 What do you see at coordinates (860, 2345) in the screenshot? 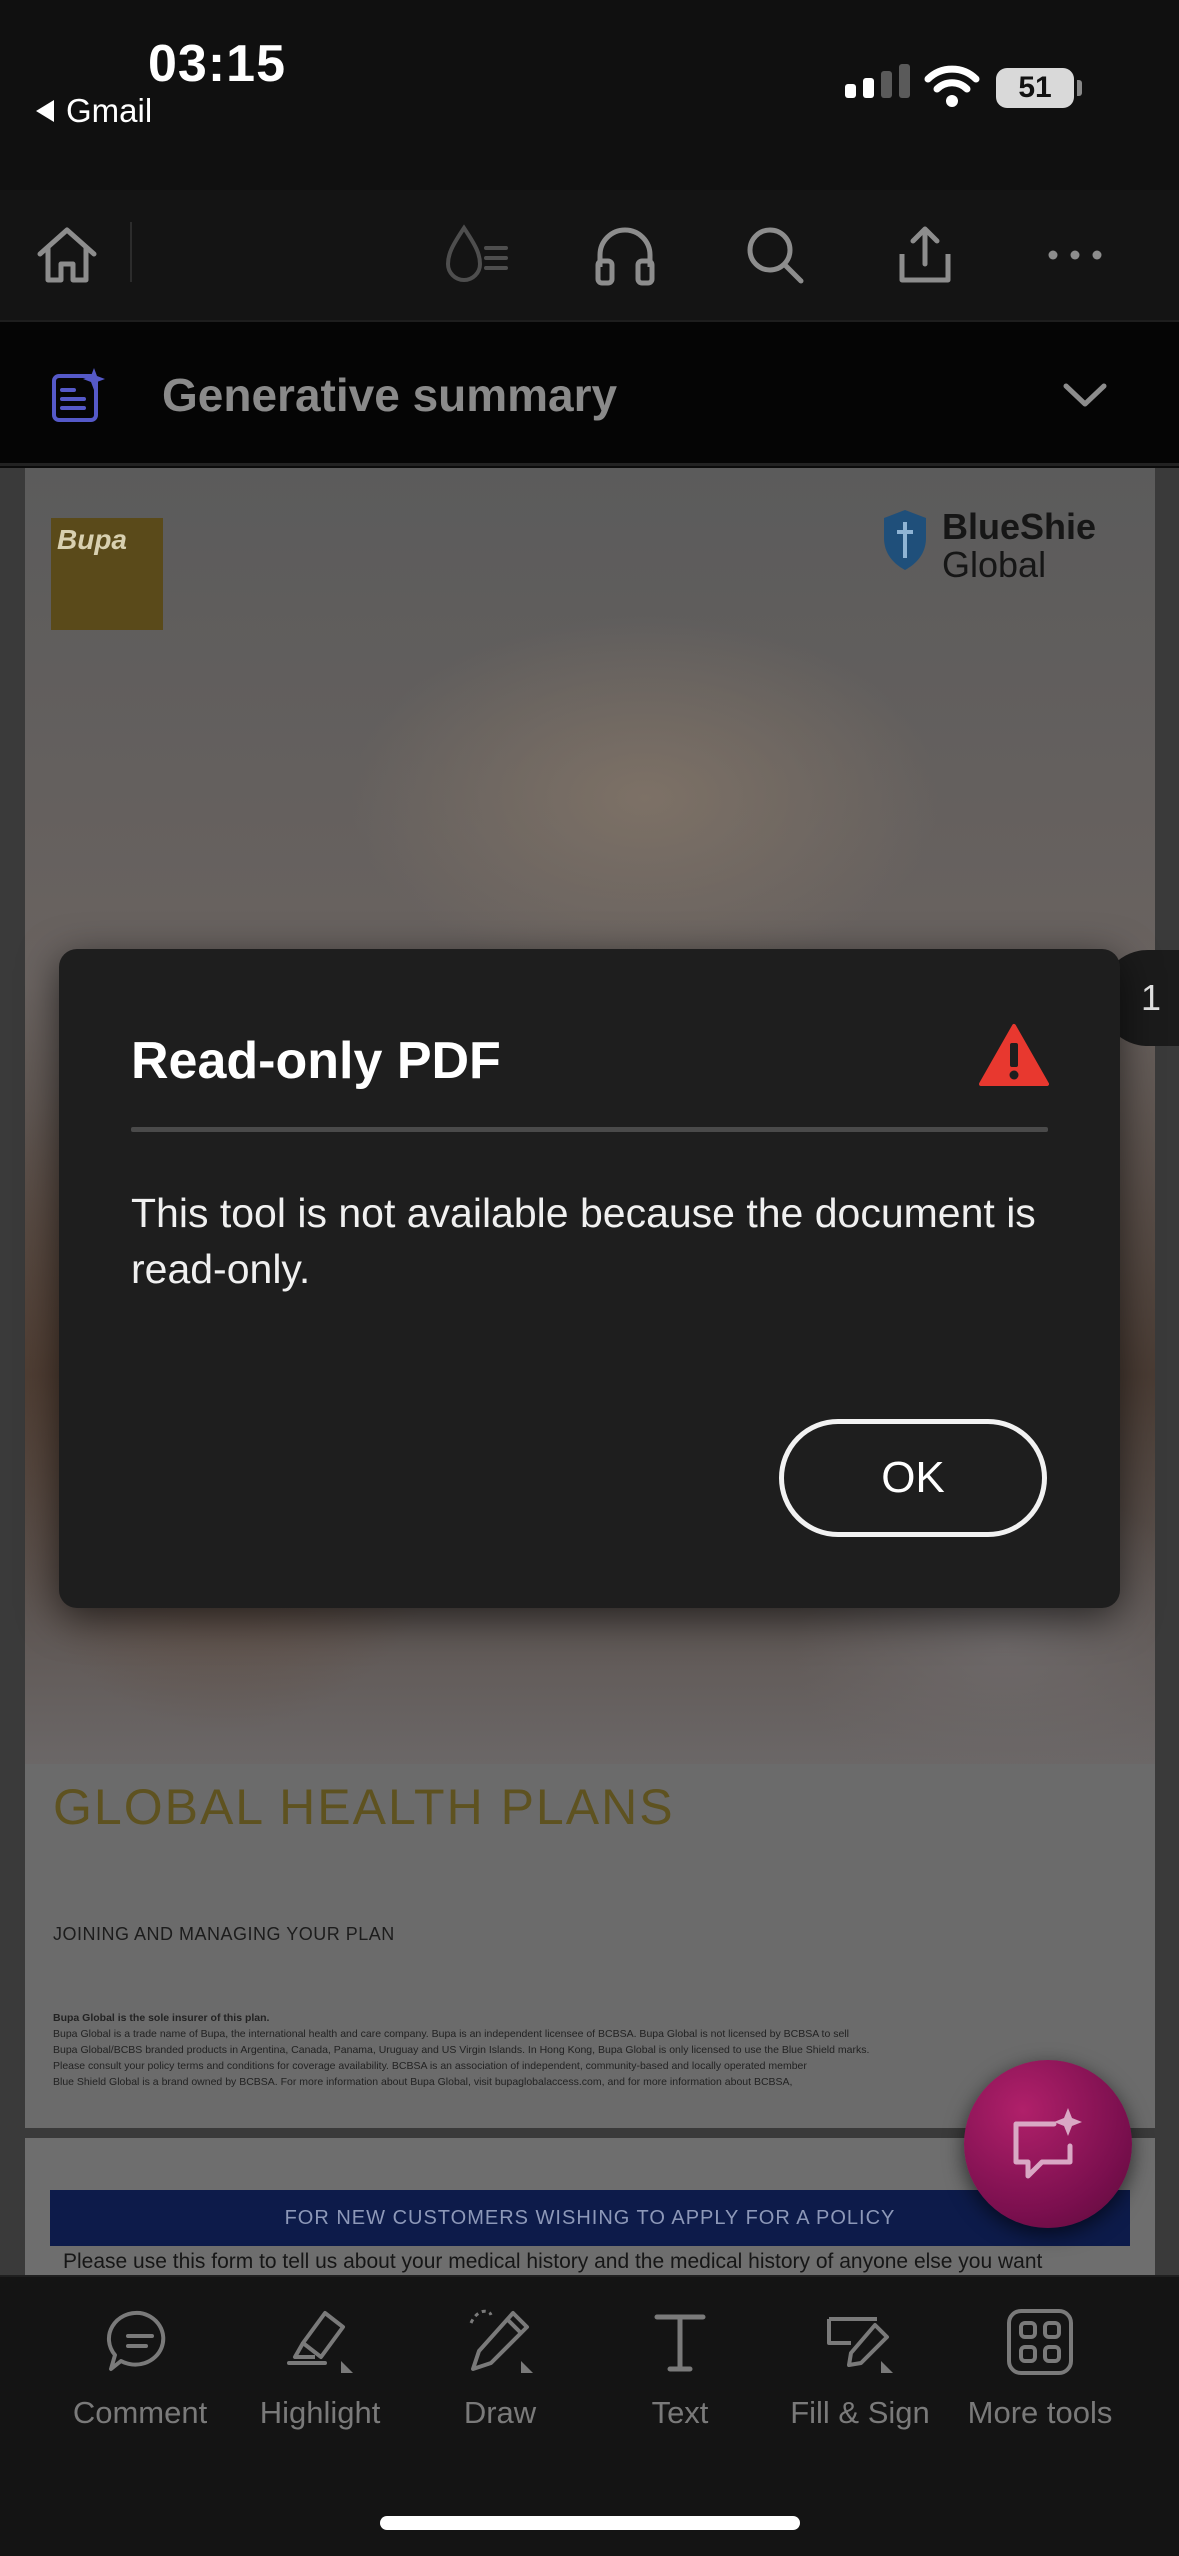
I see `fill-sign-icon` at bounding box center [860, 2345].